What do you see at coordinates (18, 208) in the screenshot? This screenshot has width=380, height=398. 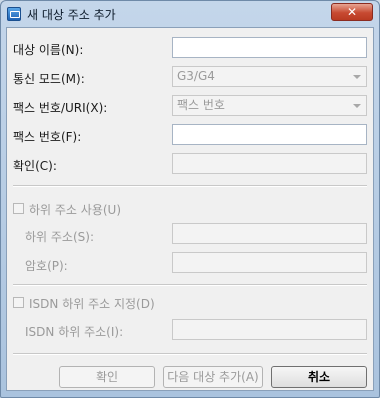 I see `use-subaddress-checkbox` at bounding box center [18, 208].